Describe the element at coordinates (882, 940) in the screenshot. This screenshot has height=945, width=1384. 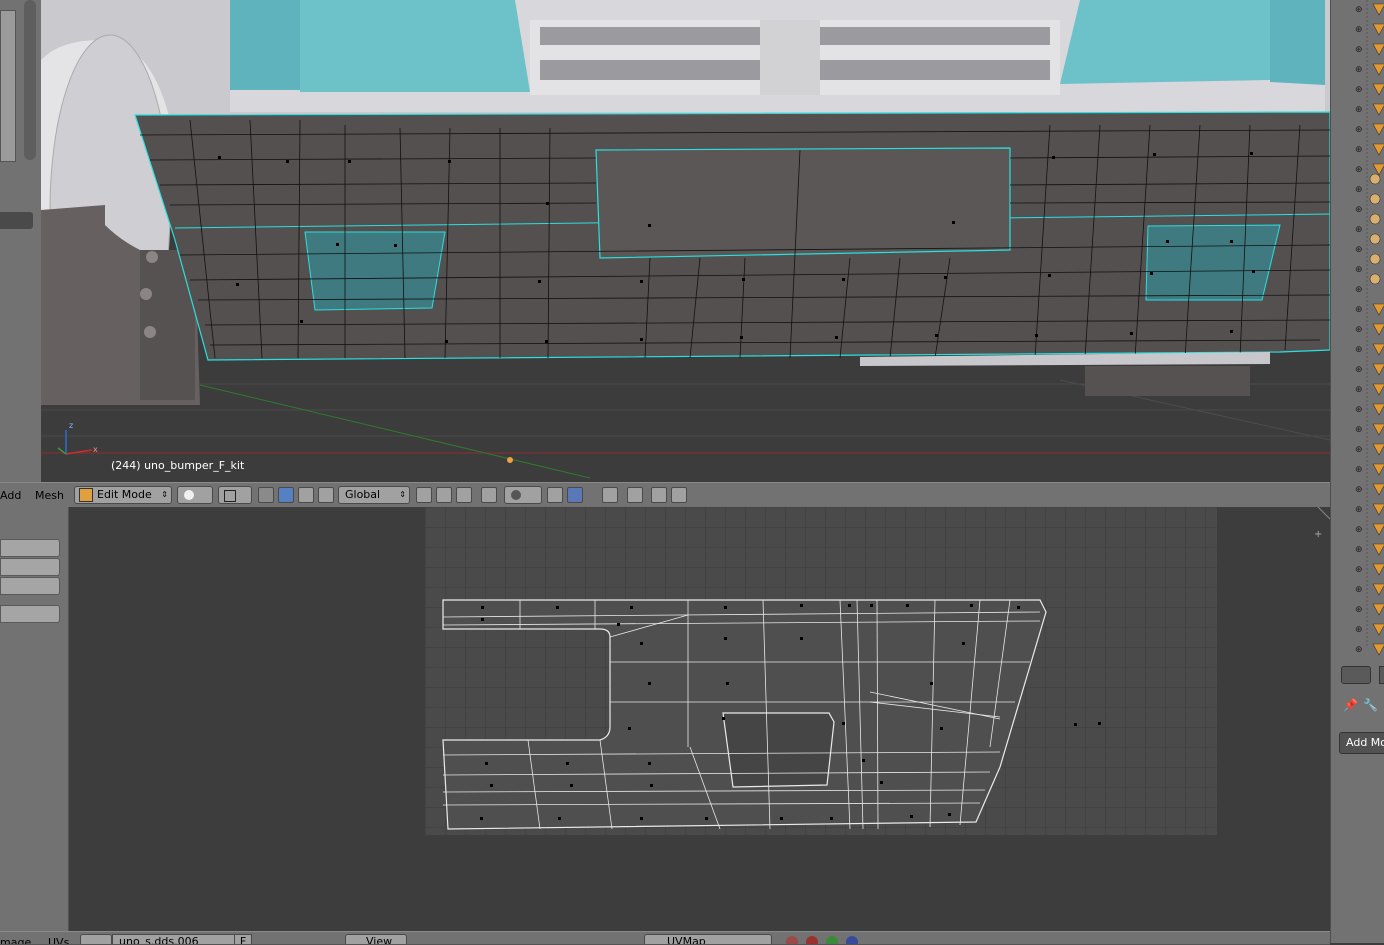
I see `lock-icon` at that location.